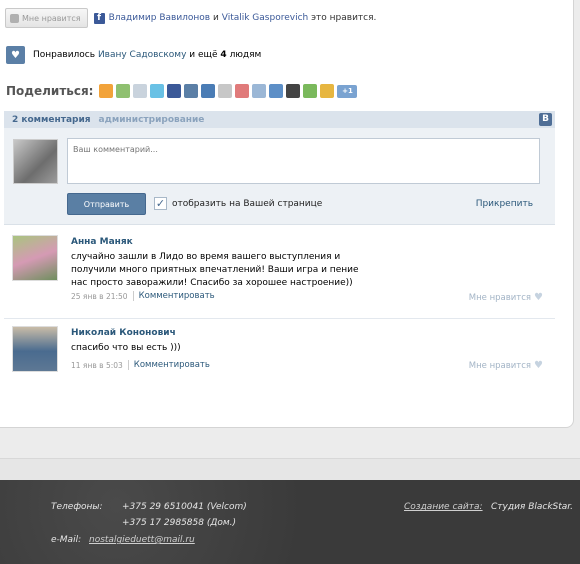 The width and height of the screenshot is (580, 564). Describe the element at coordinates (344, 18) in the screenshot. I see `fb-suffix-text: это нравится.` at that location.